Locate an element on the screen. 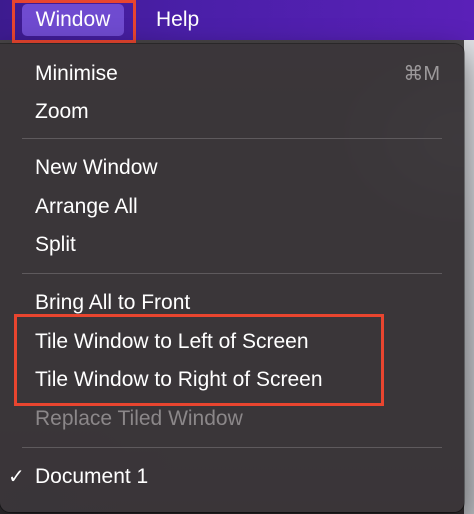  menu-item-label: Bring All to Front is located at coordinates (113, 302).